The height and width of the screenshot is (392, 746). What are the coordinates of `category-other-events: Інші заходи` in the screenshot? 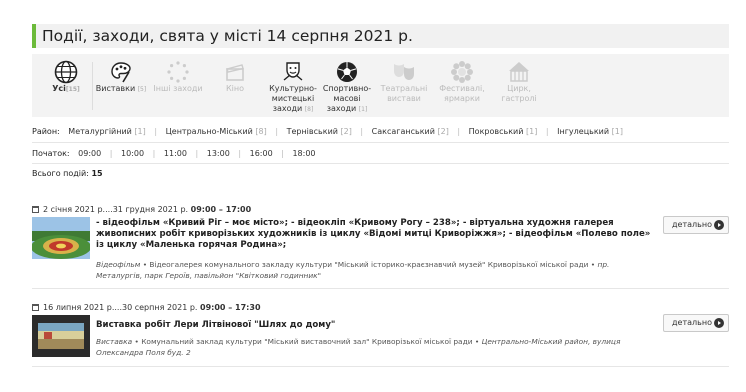 It's located at (178, 85).